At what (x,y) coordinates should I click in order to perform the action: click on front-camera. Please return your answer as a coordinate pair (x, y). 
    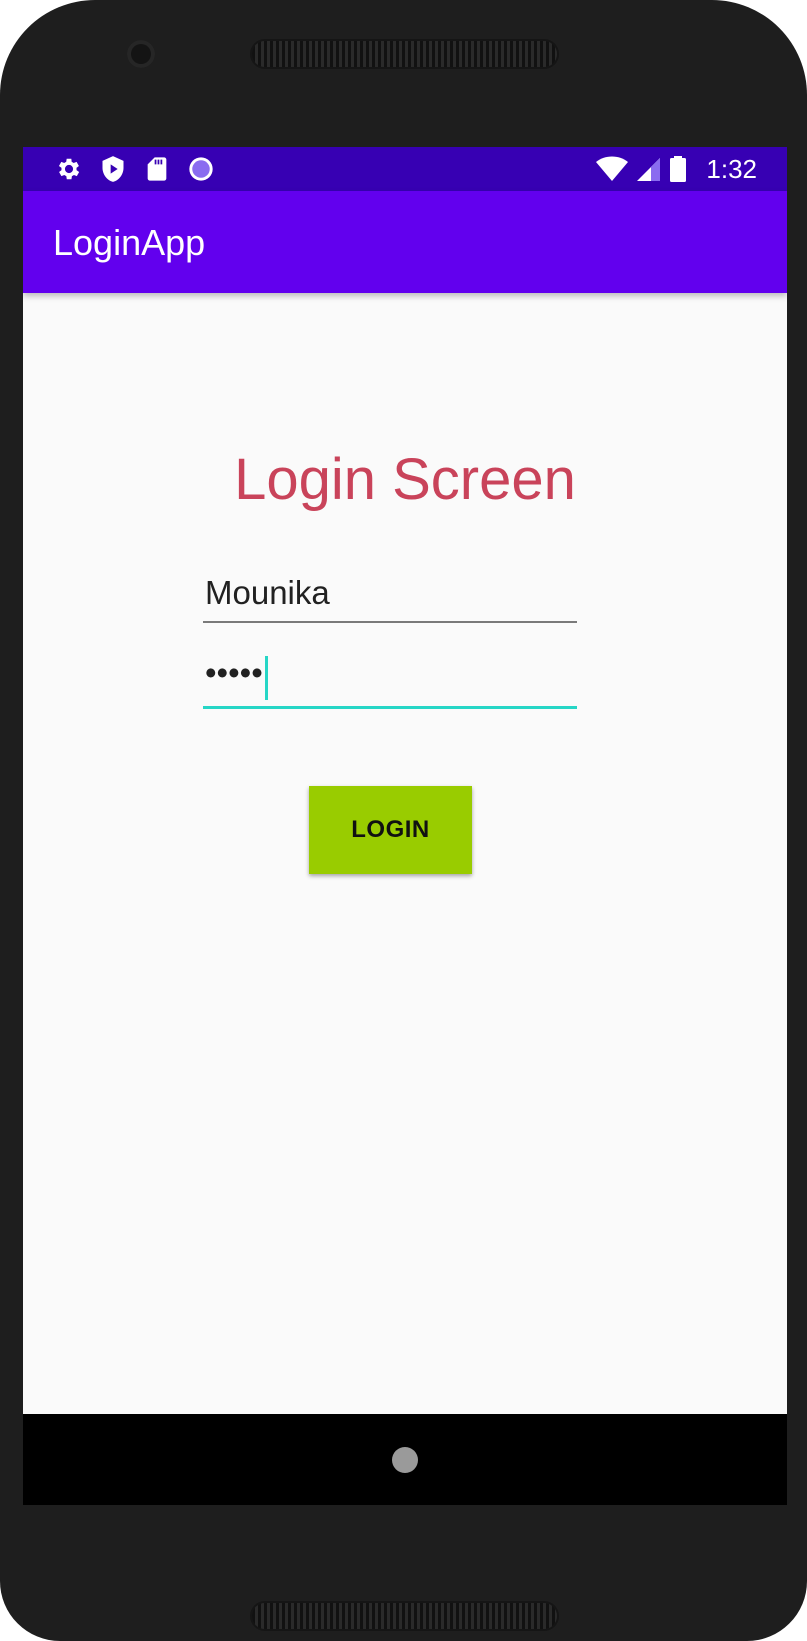
    Looking at the image, I should click on (141, 54).